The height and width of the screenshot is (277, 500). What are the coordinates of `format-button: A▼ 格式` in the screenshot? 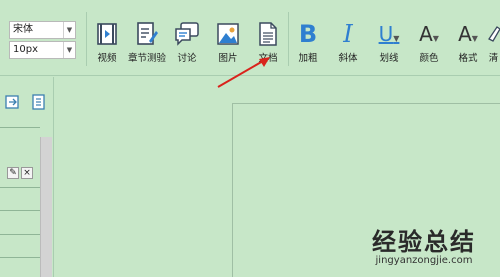 It's located at (468, 43).